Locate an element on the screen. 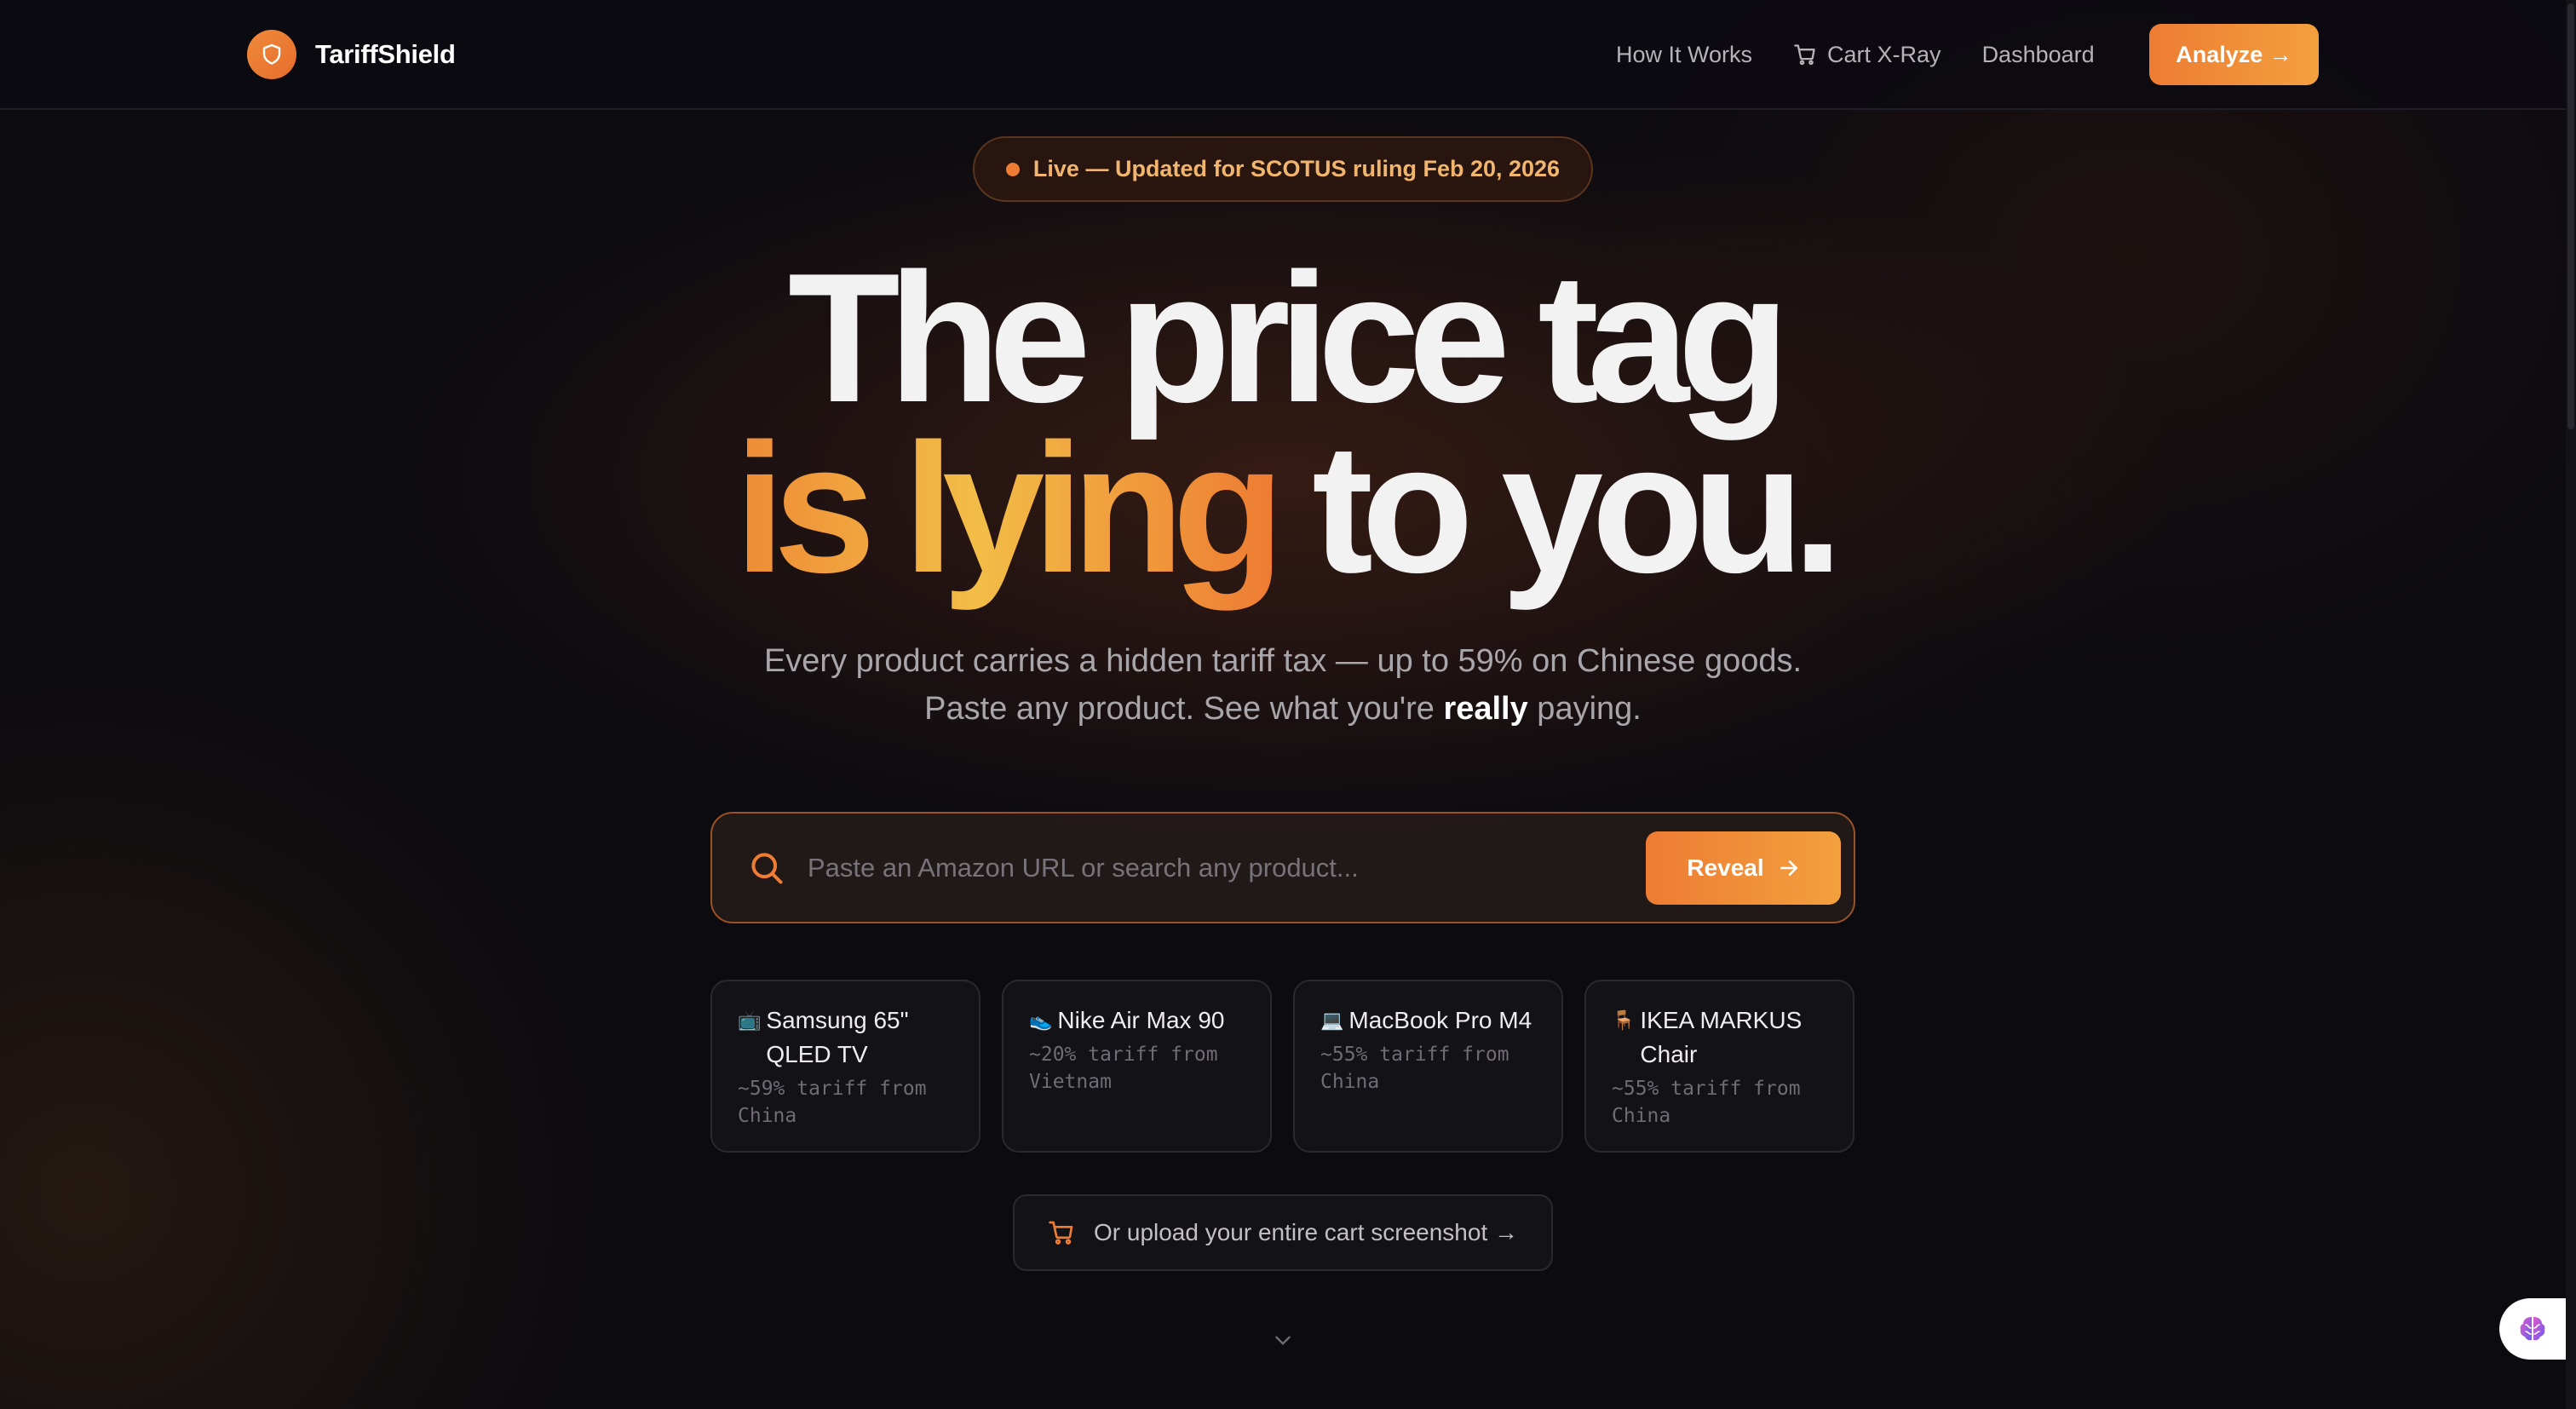 The height and width of the screenshot is (1409, 2576). subtitle-line-2-pre: Paste any product. See what you're is located at coordinates (1184, 709).